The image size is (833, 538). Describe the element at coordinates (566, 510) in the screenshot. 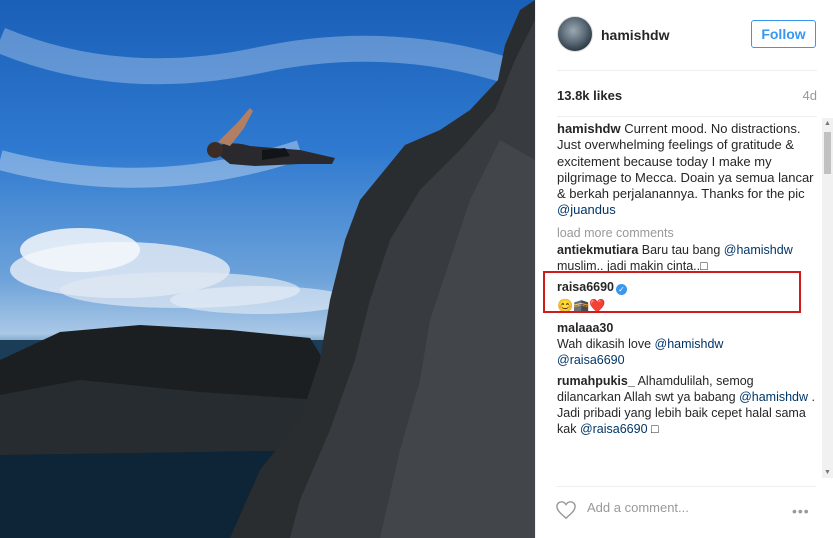

I see `heart-icon` at that location.